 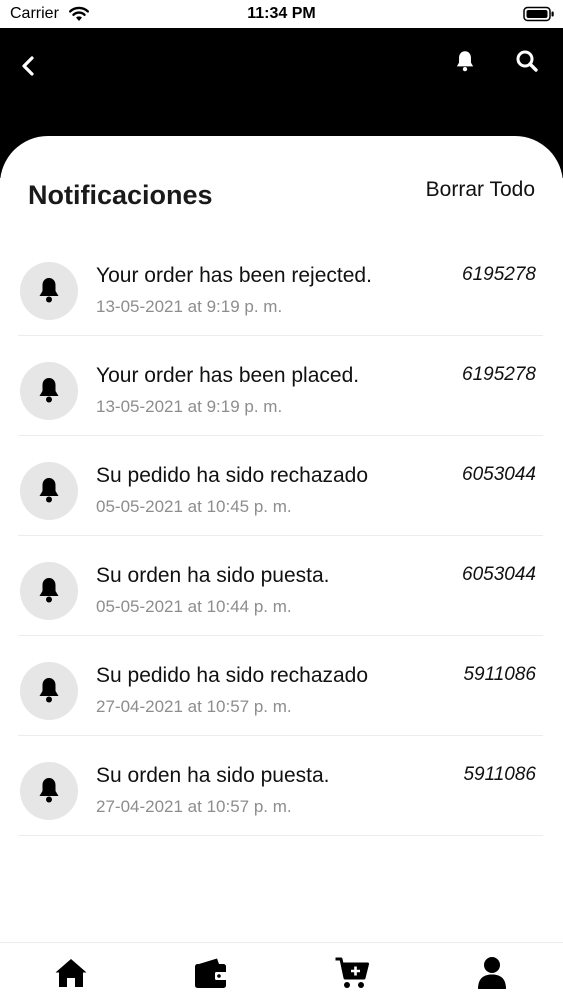 What do you see at coordinates (194, 506) in the screenshot?
I see `notification-date: 05-05-2021 at 10:45 p. m.` at bounding box center [194, 506].